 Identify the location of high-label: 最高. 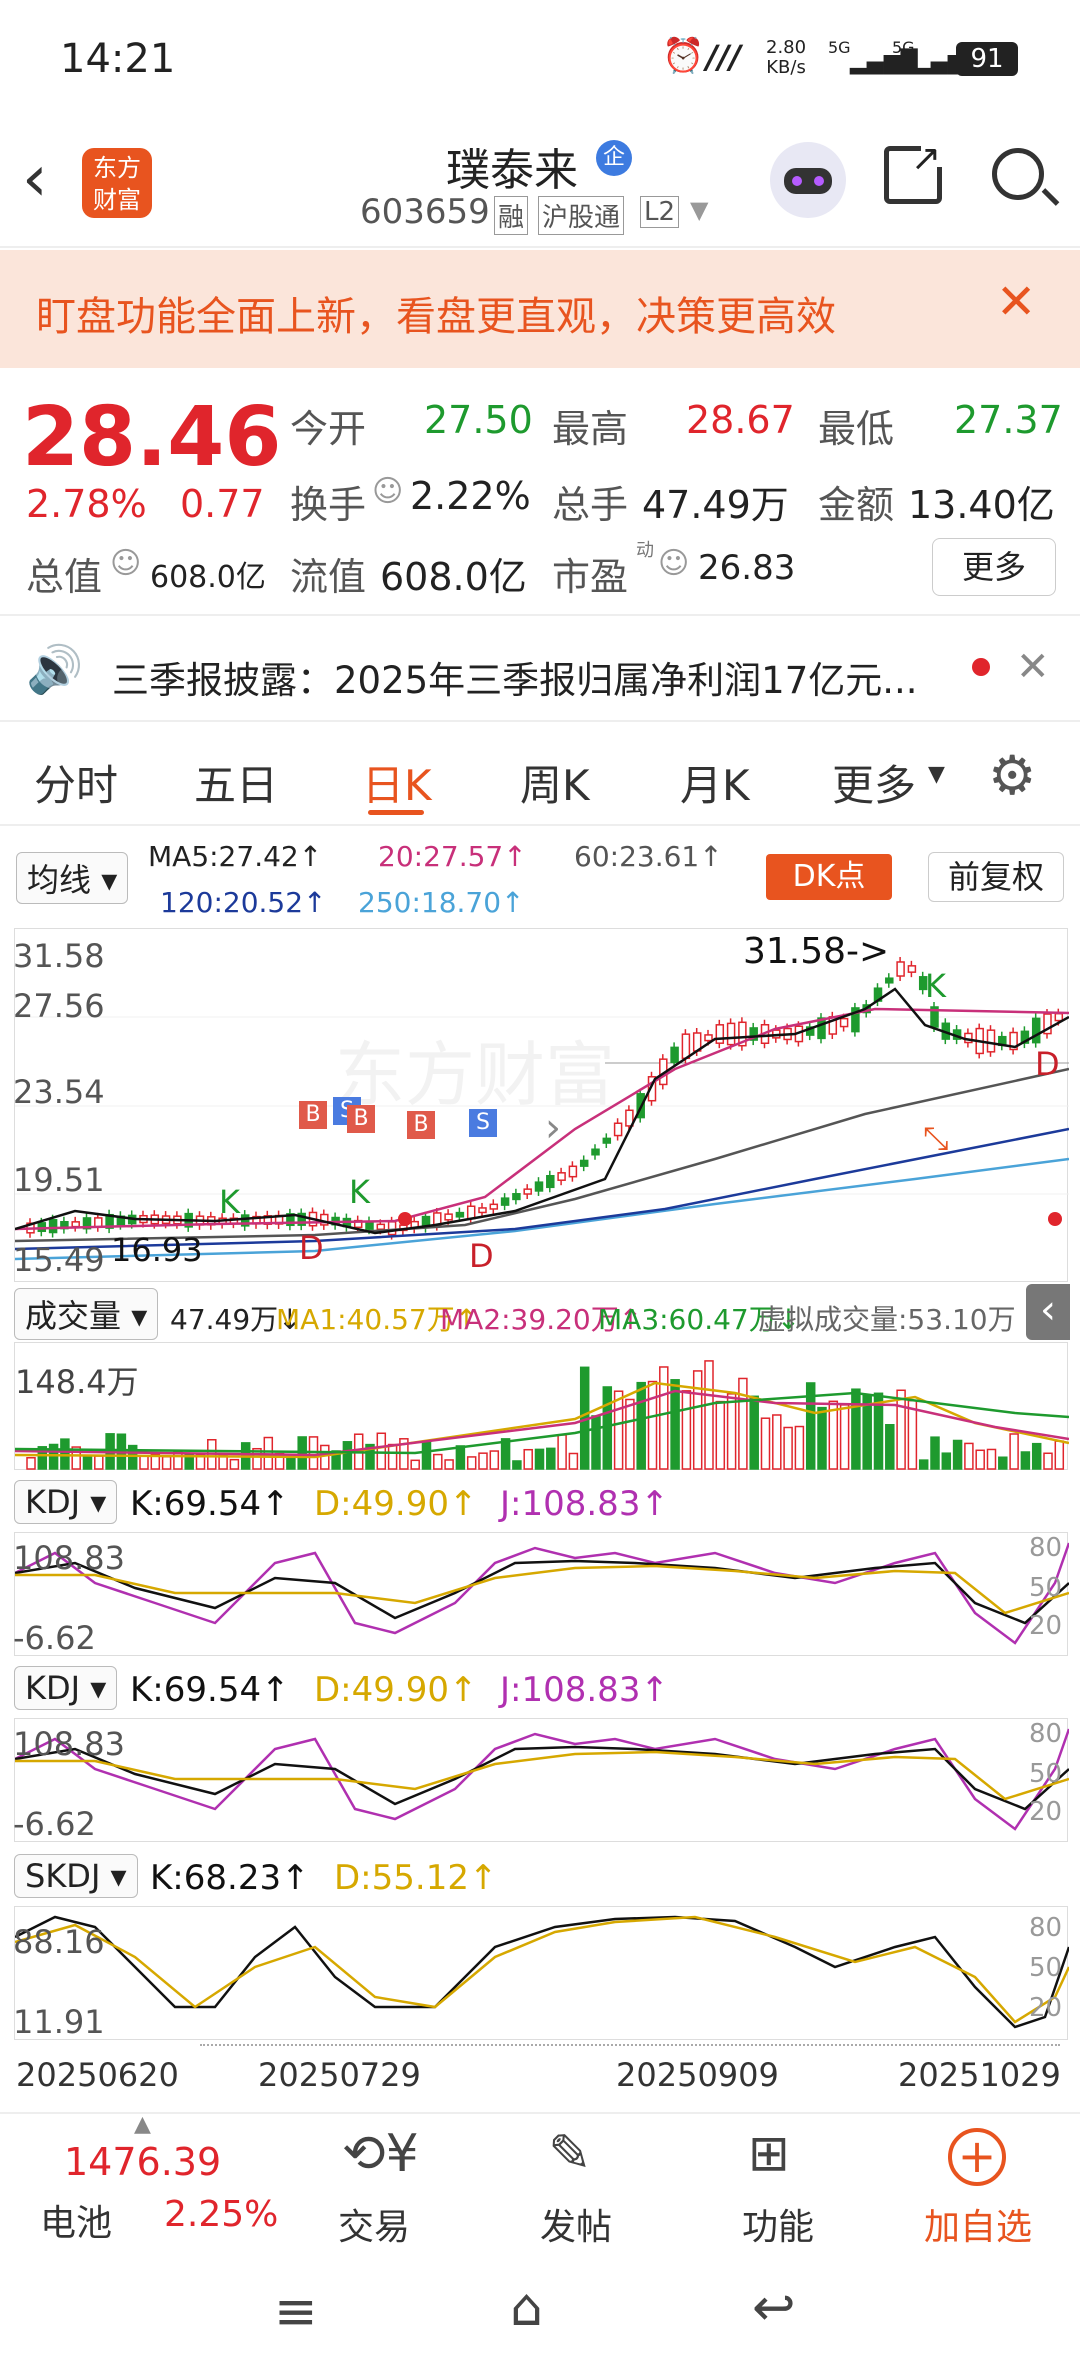
(590, 429).